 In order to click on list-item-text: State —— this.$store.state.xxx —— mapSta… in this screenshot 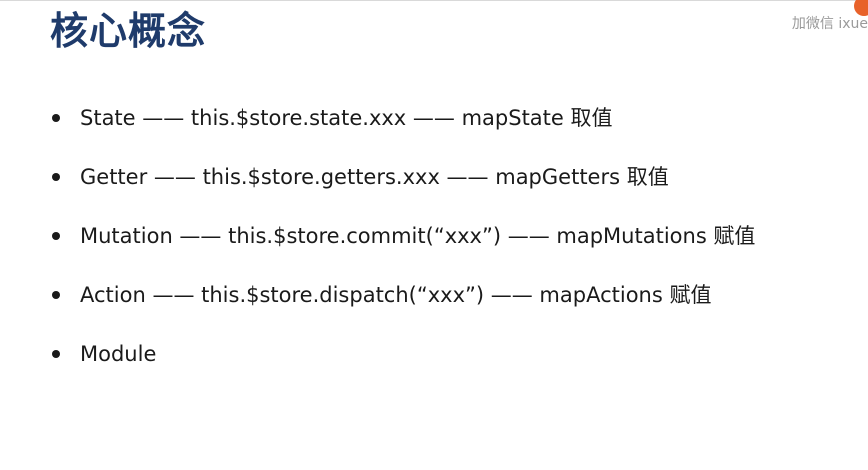, I will do `click(346, 118)`.